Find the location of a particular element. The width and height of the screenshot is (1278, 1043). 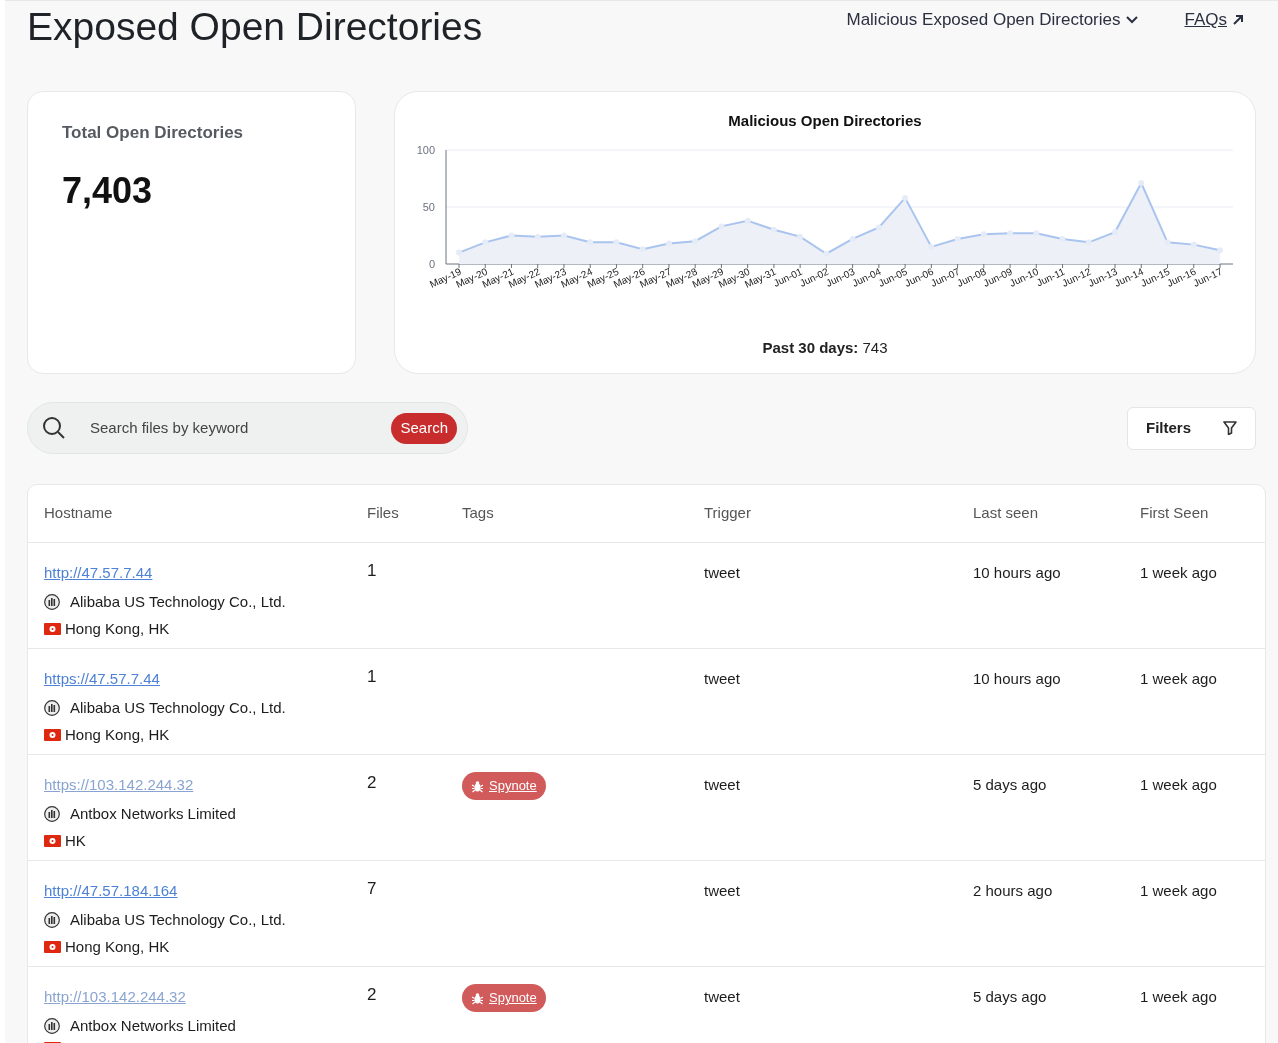

hostname-link: https://47.57.7.44 is located at coordinates (102, 679).